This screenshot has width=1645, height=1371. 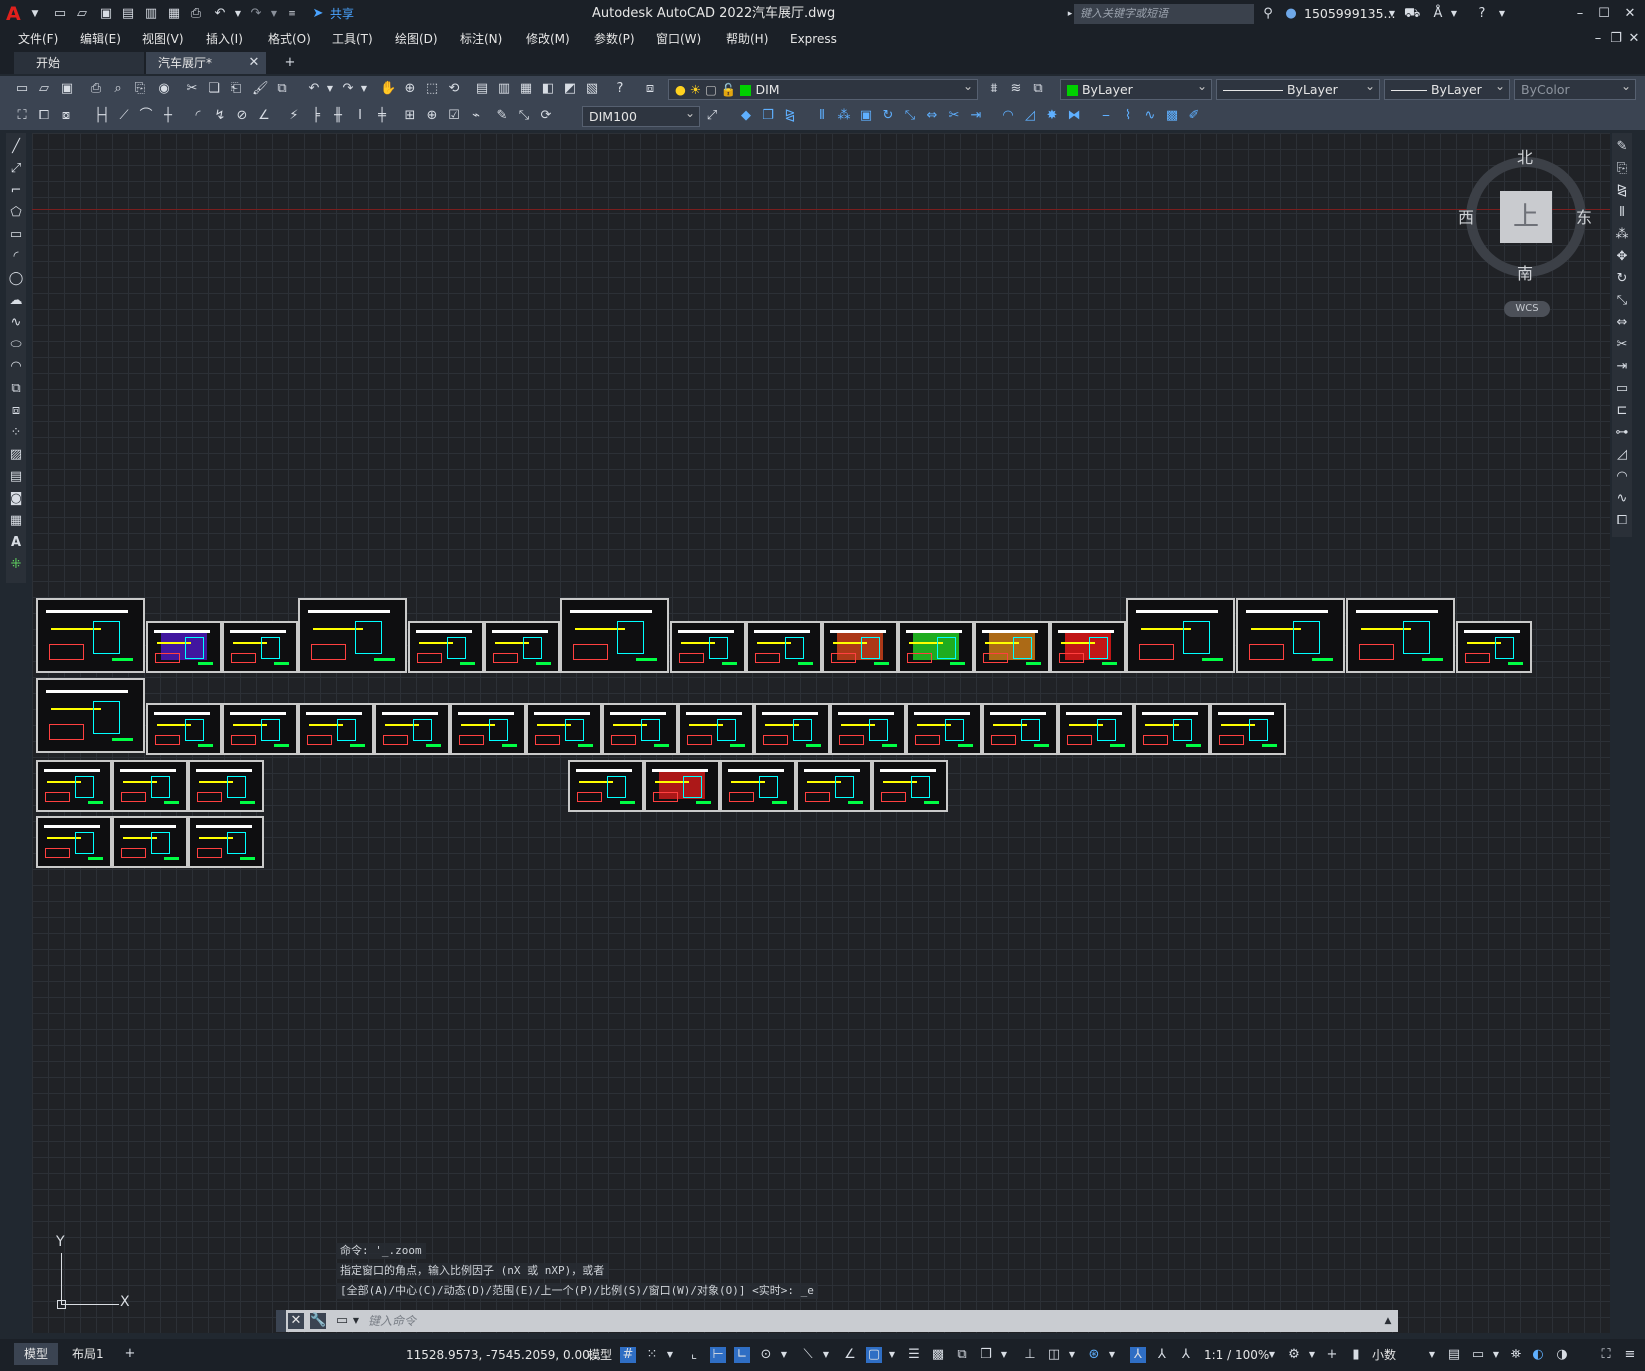 What do you see at coordinates (768, 116) in the screenshot?
I see `copy-object-icon: ❐` at bounding box center [768, 116].